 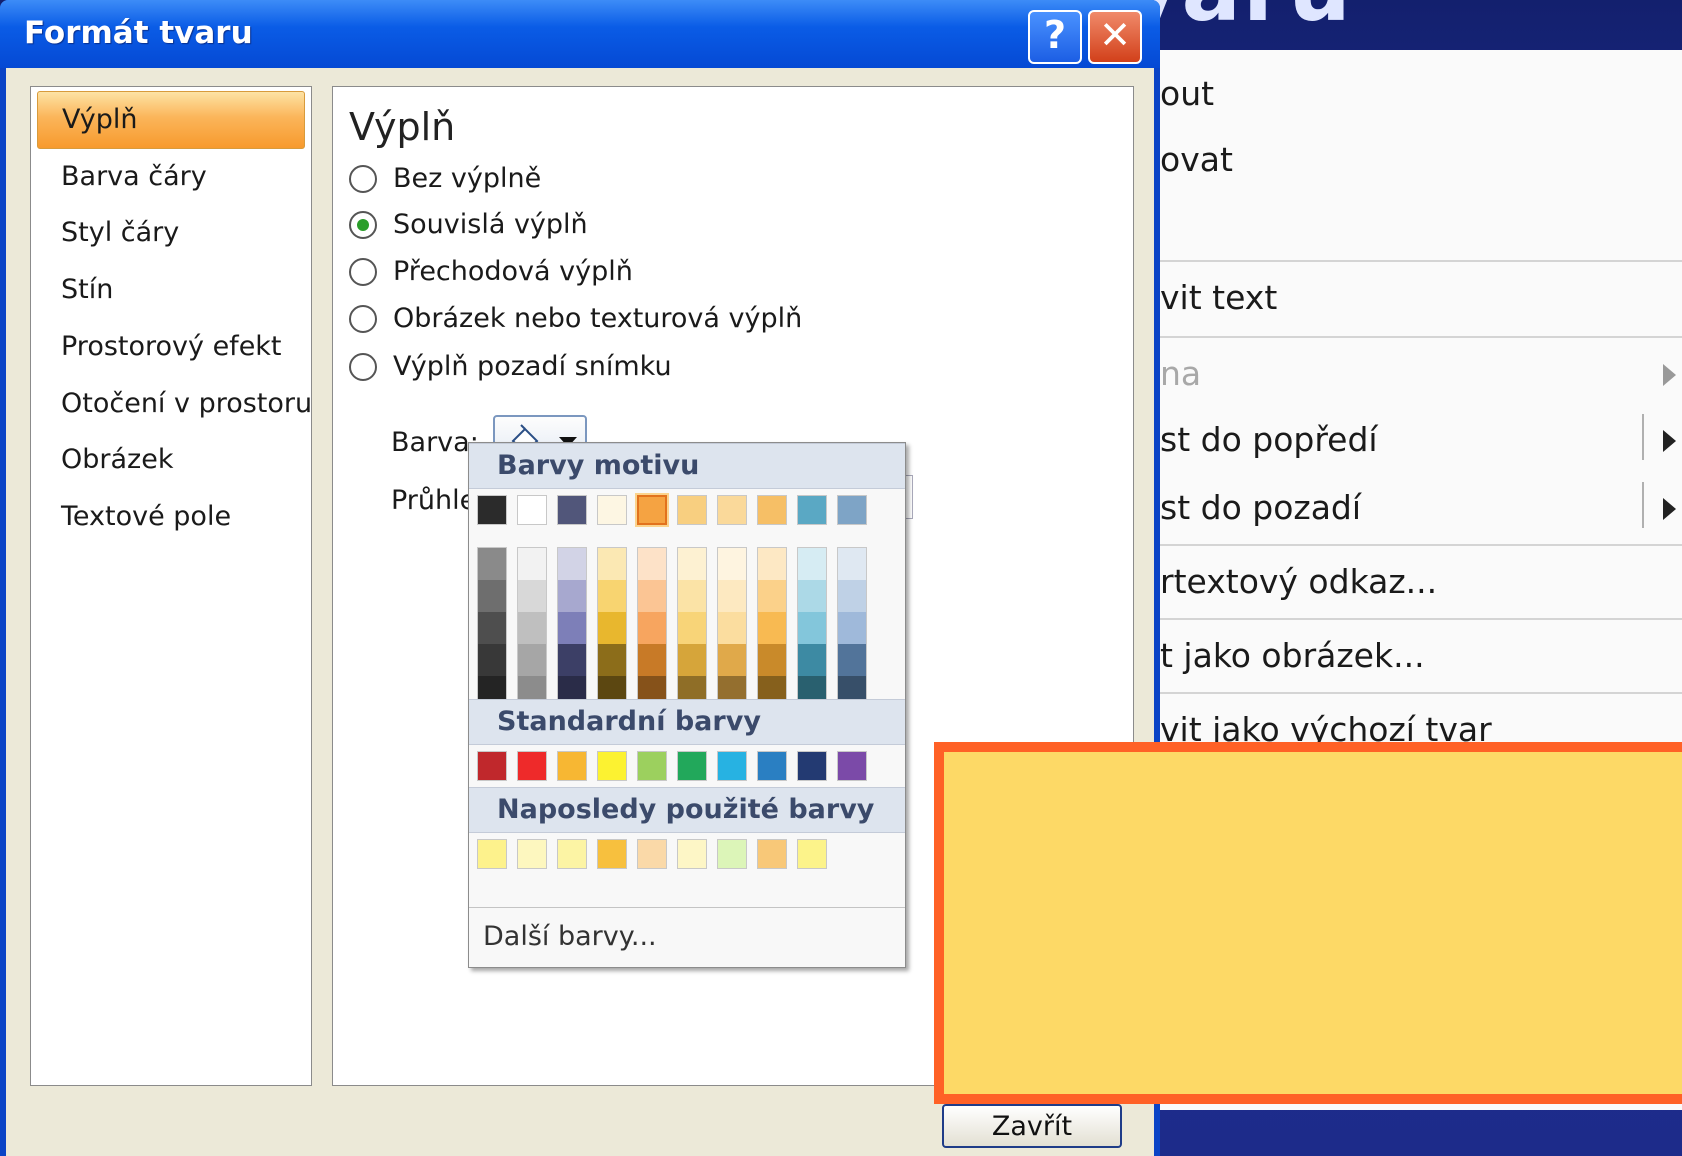 I want to click on menu-separator, so click(x=1418, y=337).